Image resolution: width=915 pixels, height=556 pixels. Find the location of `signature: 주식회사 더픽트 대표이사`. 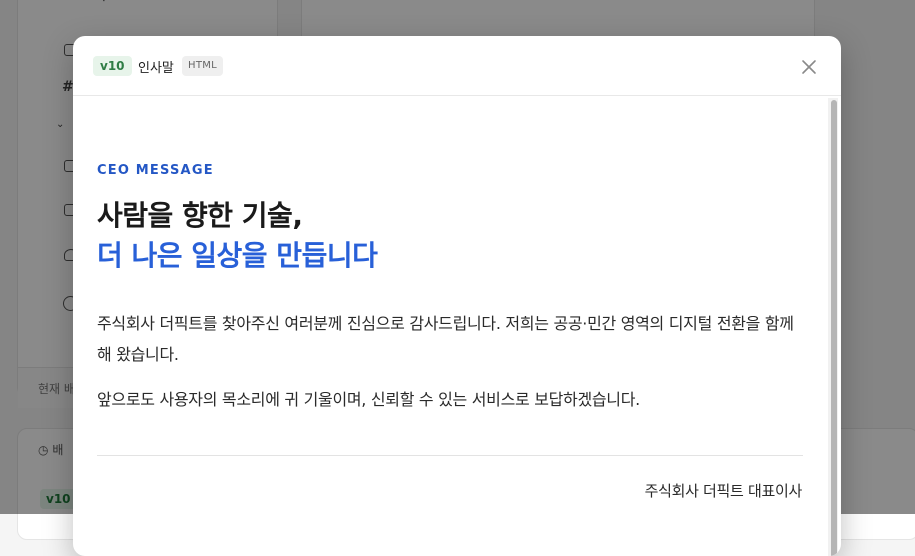

signature: 주식회사 더픽트 대표이사 is located at coordinates (723, 491).